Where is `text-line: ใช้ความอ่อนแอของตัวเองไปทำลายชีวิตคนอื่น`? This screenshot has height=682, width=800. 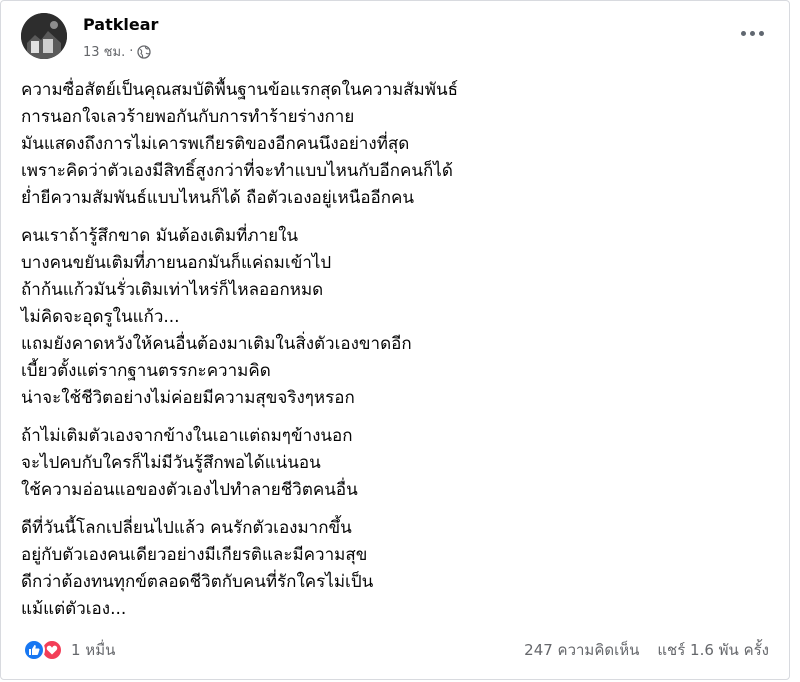
text-line: ใช้ความอ่อนแอของตัวเองไปทำลายชีวิตคนอื่น is located at coordinates (189, 490).